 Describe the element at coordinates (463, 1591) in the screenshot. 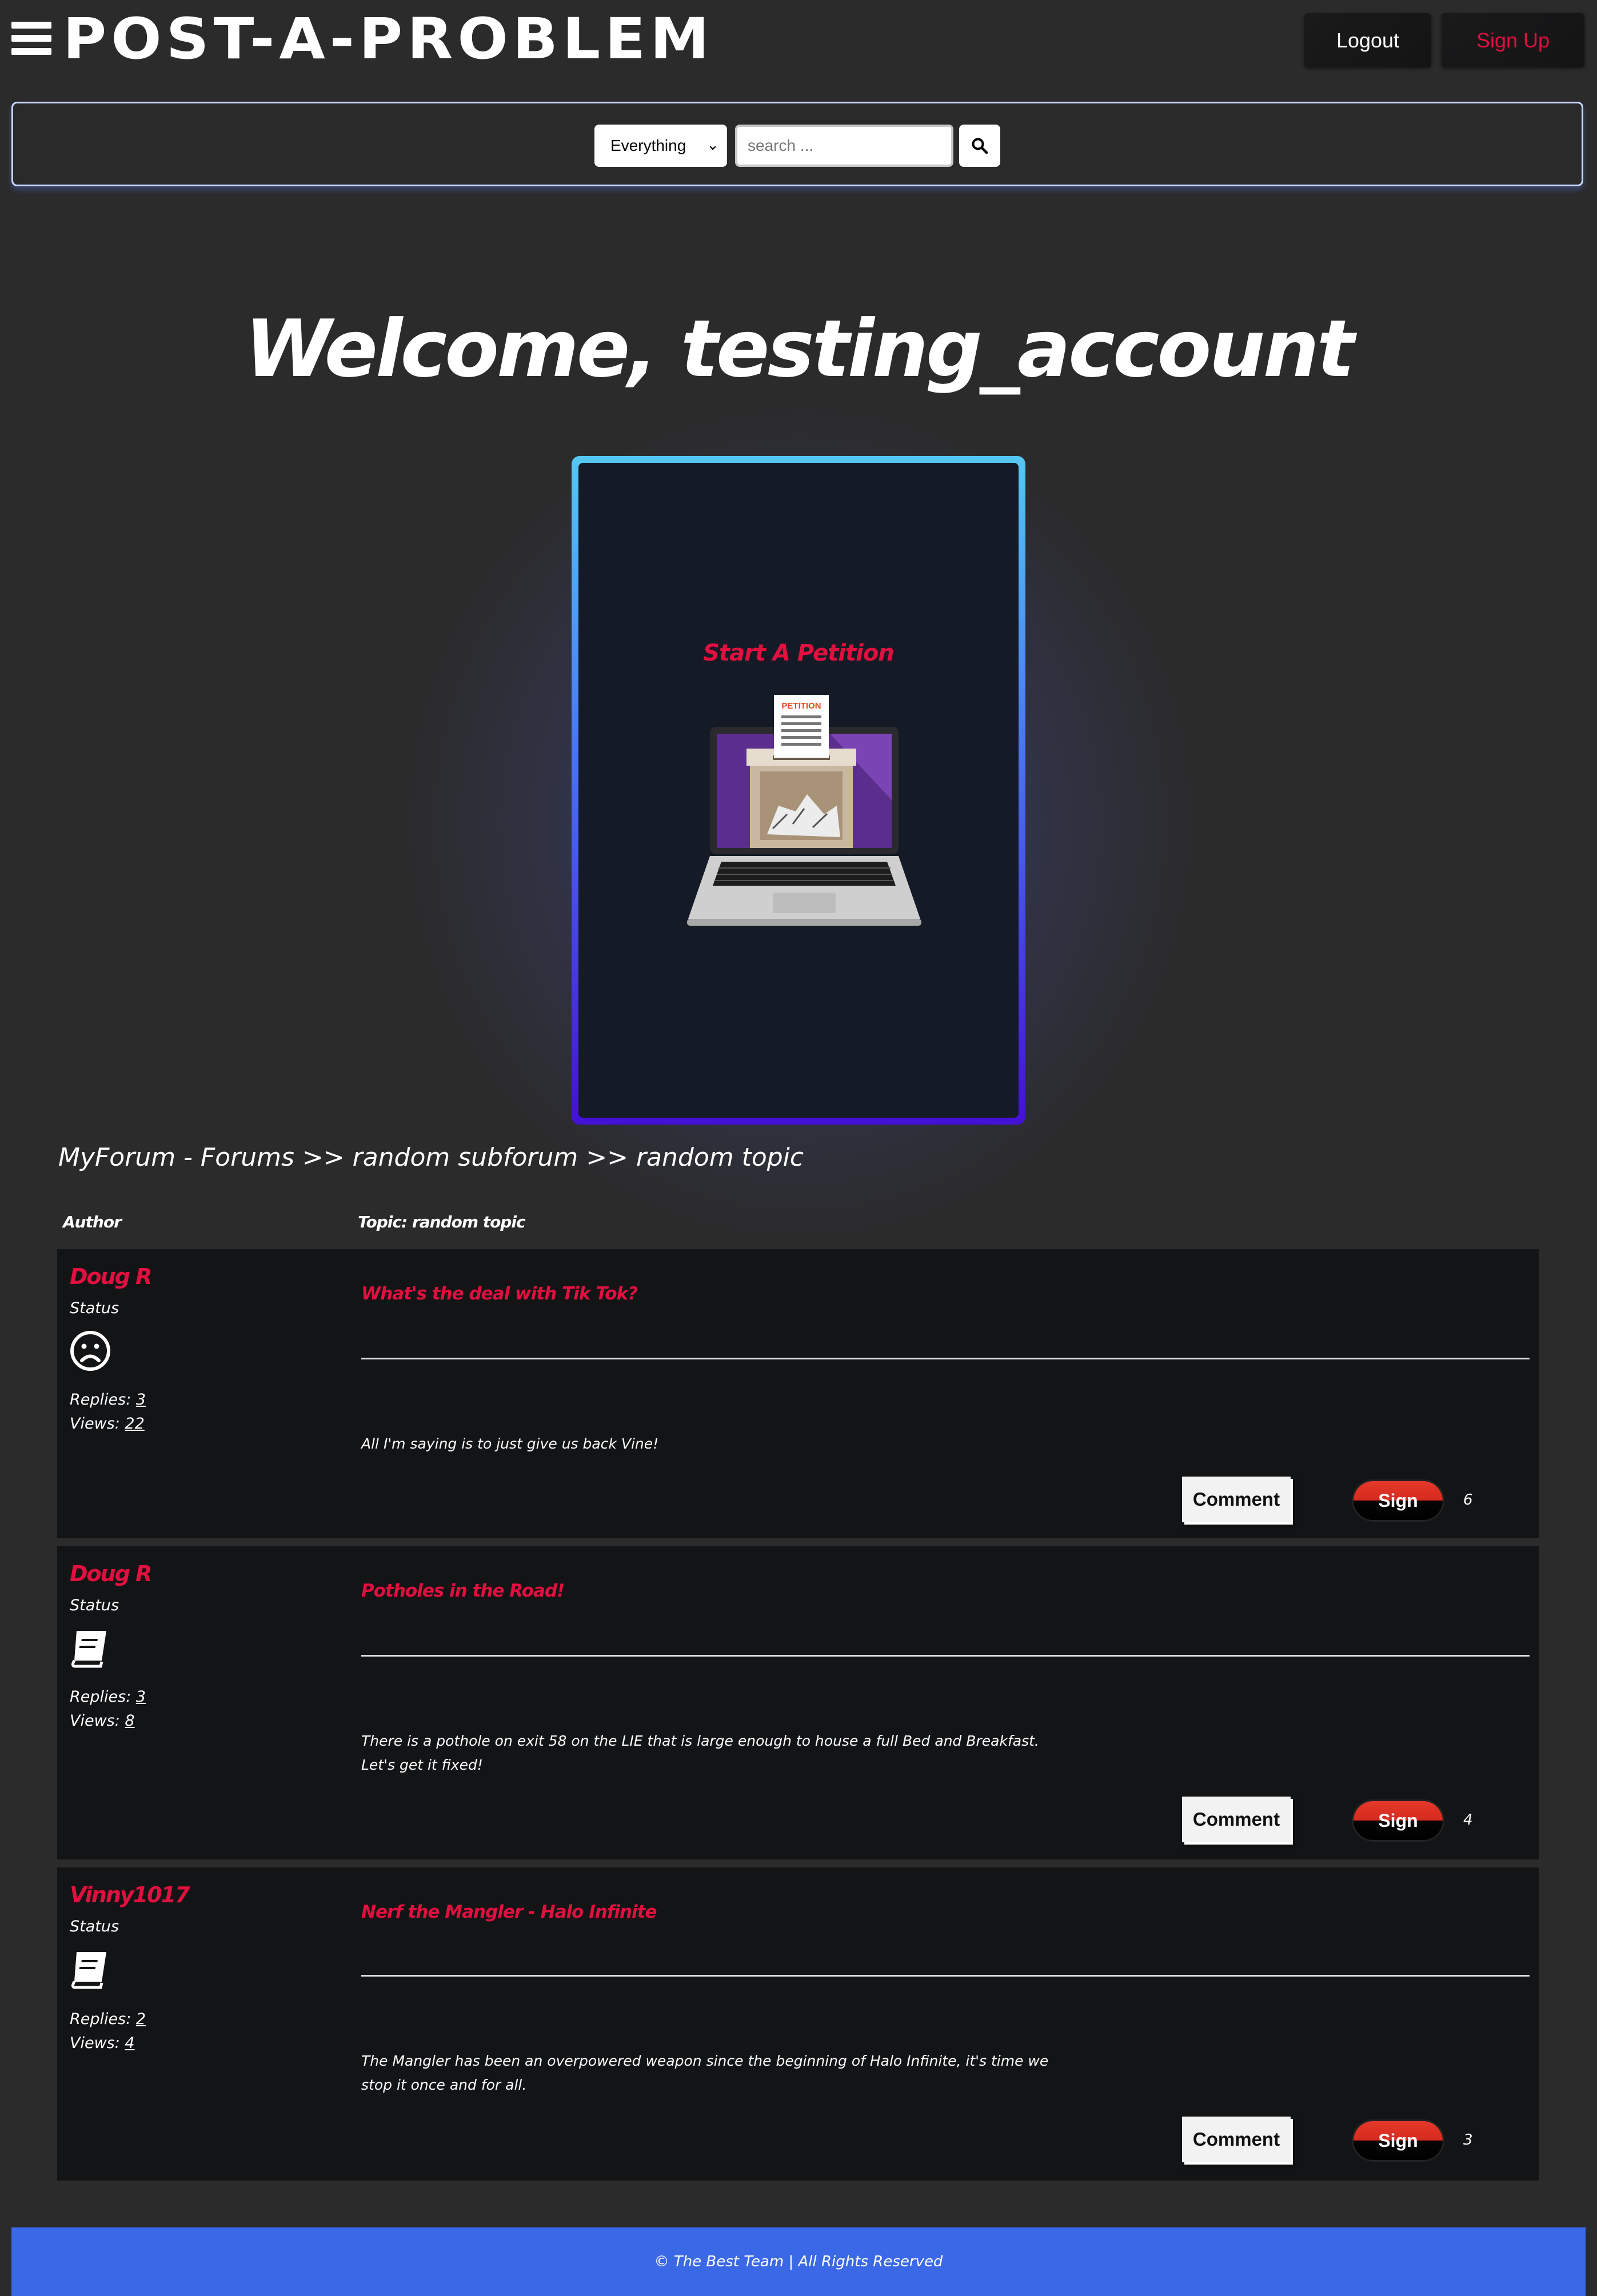

I see `post-title: Potholes in the Road!` at that location.